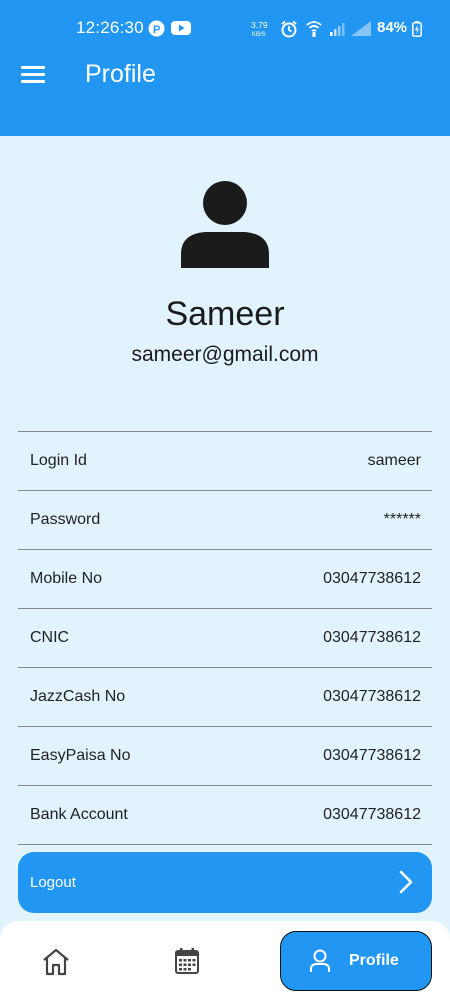 The width and height of the screenshot is (450, 1000). I want to click on menu-icon, so click(33, 76).